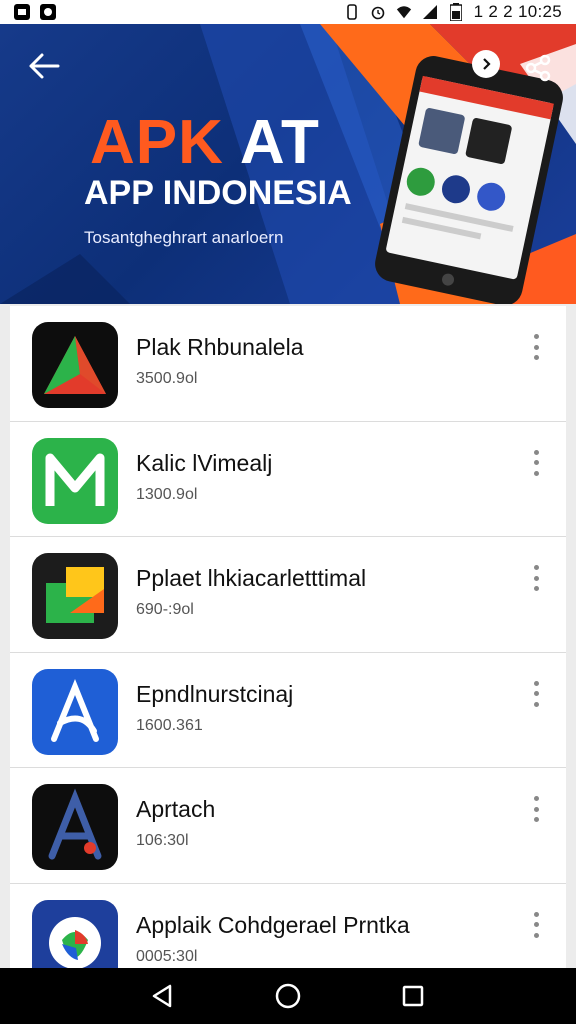 This screenshot has width=576, height=1024. I want to click on navigation-bar, so click(288, 996).